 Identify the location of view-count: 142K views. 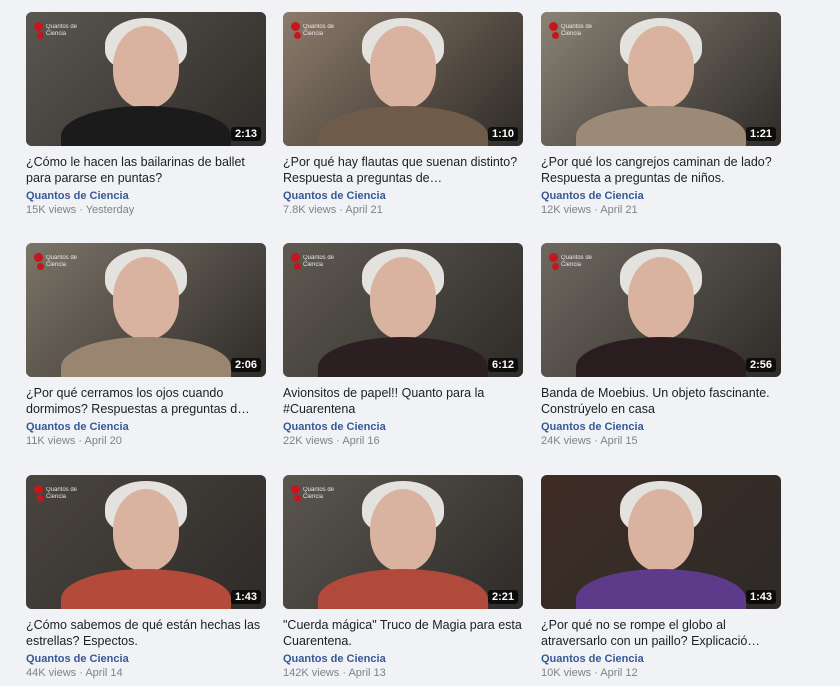
(311, 673).